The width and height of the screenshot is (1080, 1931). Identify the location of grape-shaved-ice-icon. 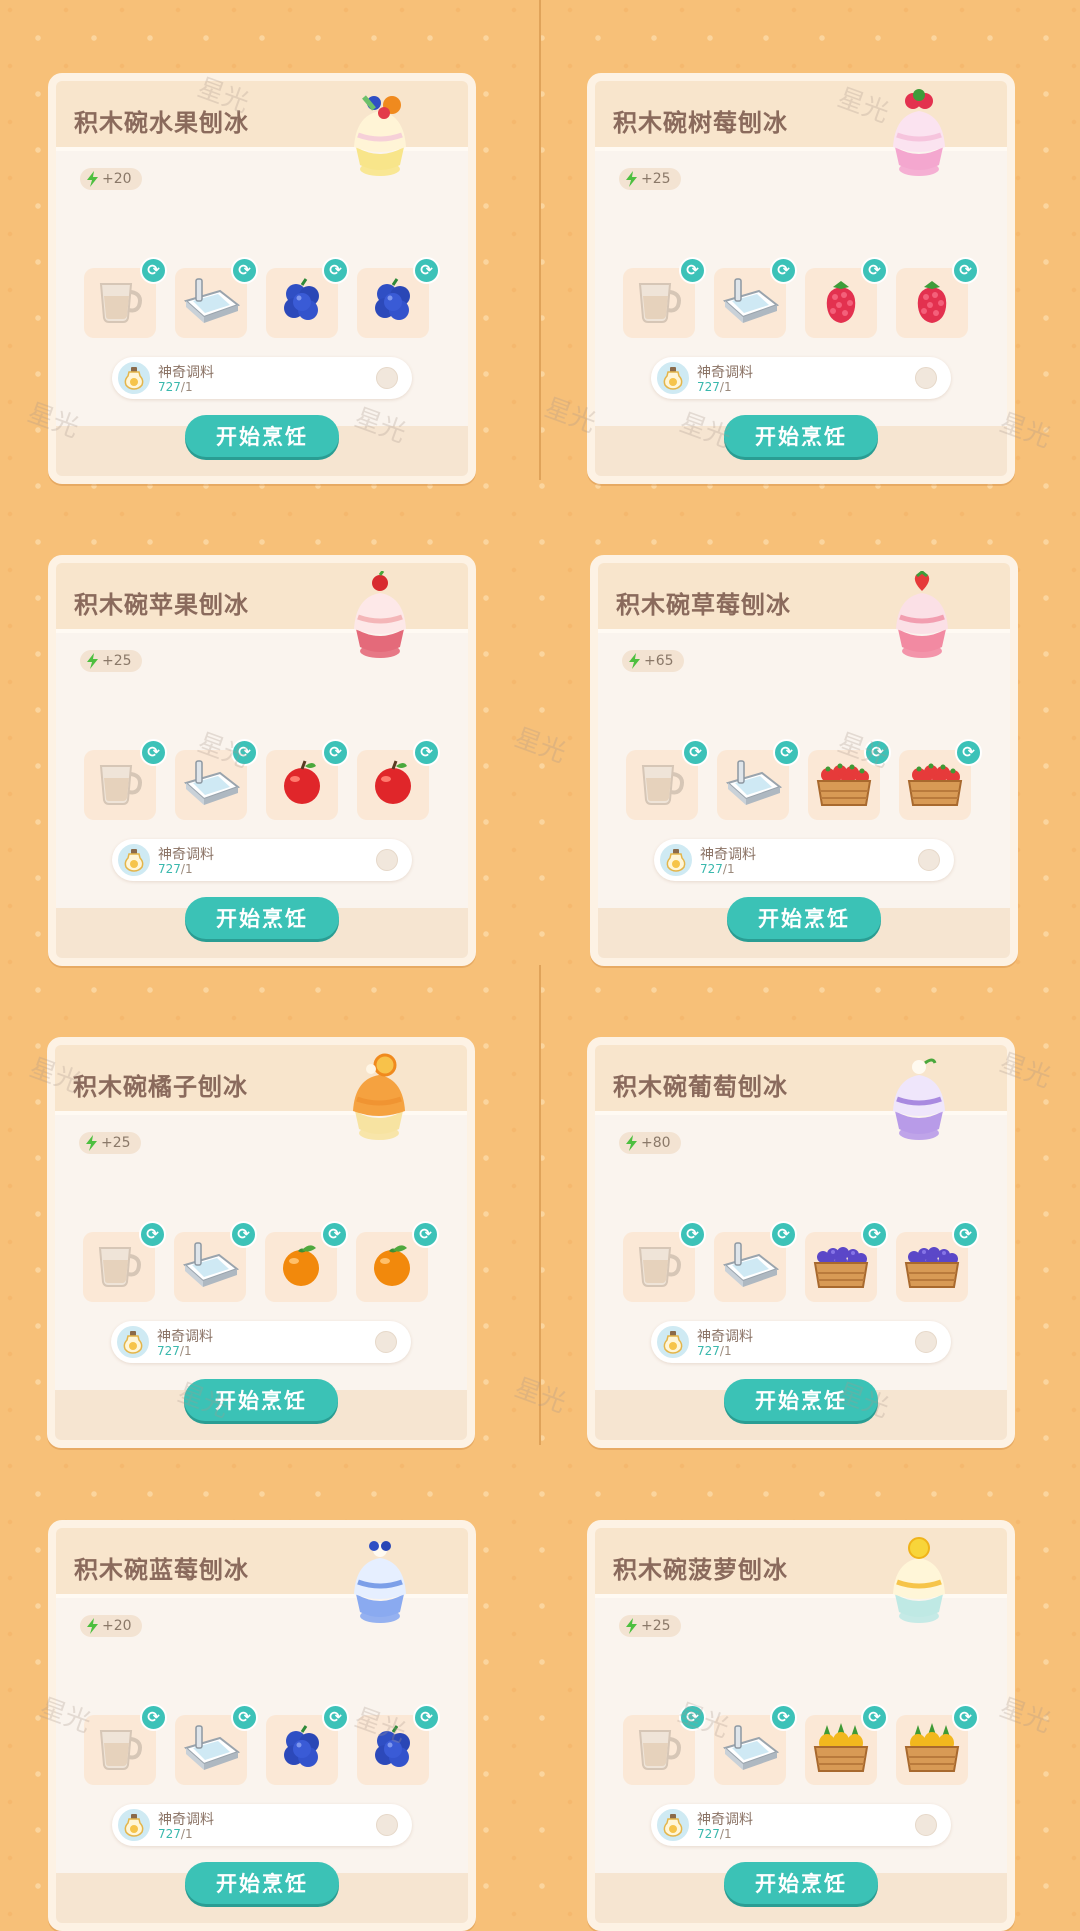
(919, 1099).